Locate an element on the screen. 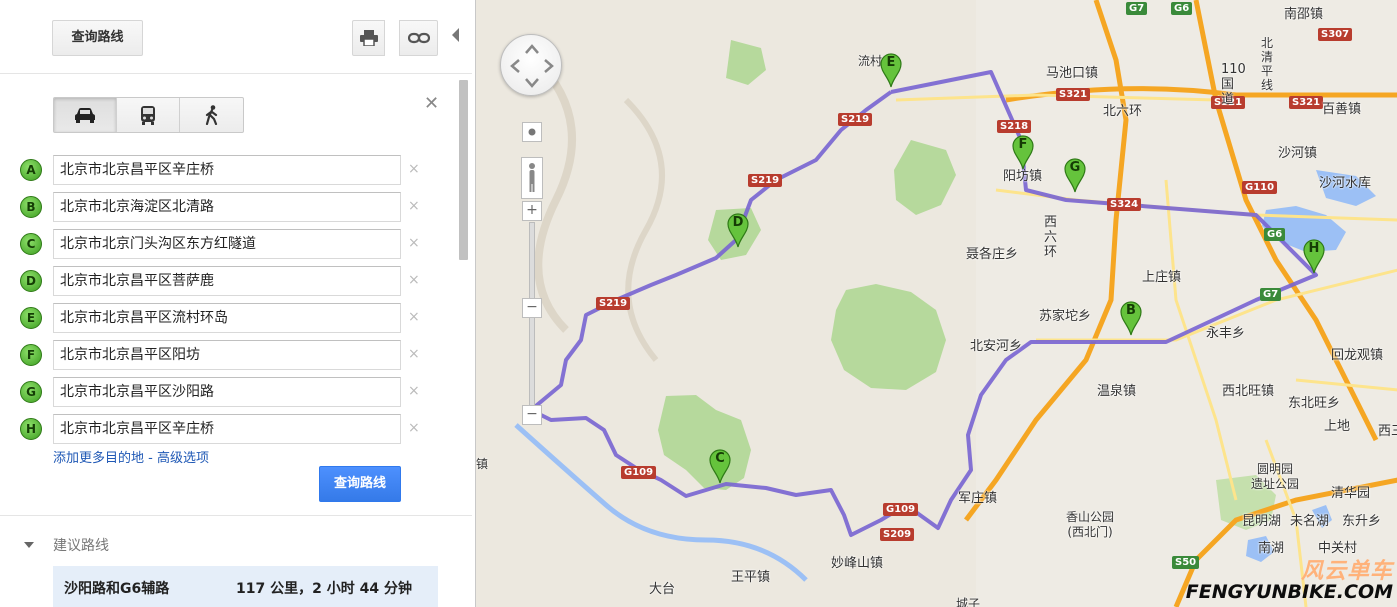 This screenshot has width=1397, height=607. waypoint-input-h: 北京市北京昌平区辛庄桥 is located at coordinates (227, 429).